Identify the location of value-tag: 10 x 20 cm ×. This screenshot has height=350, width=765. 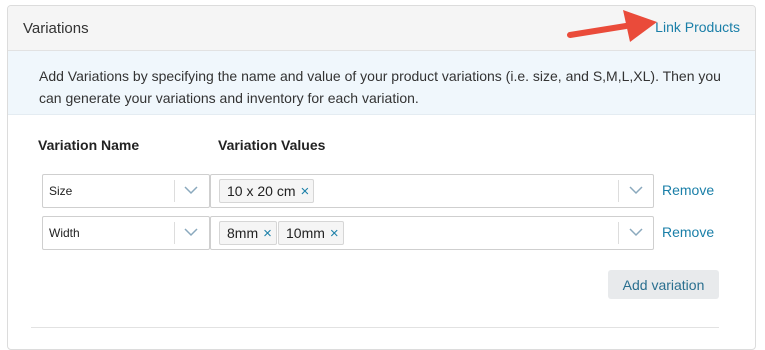
(267, 191).